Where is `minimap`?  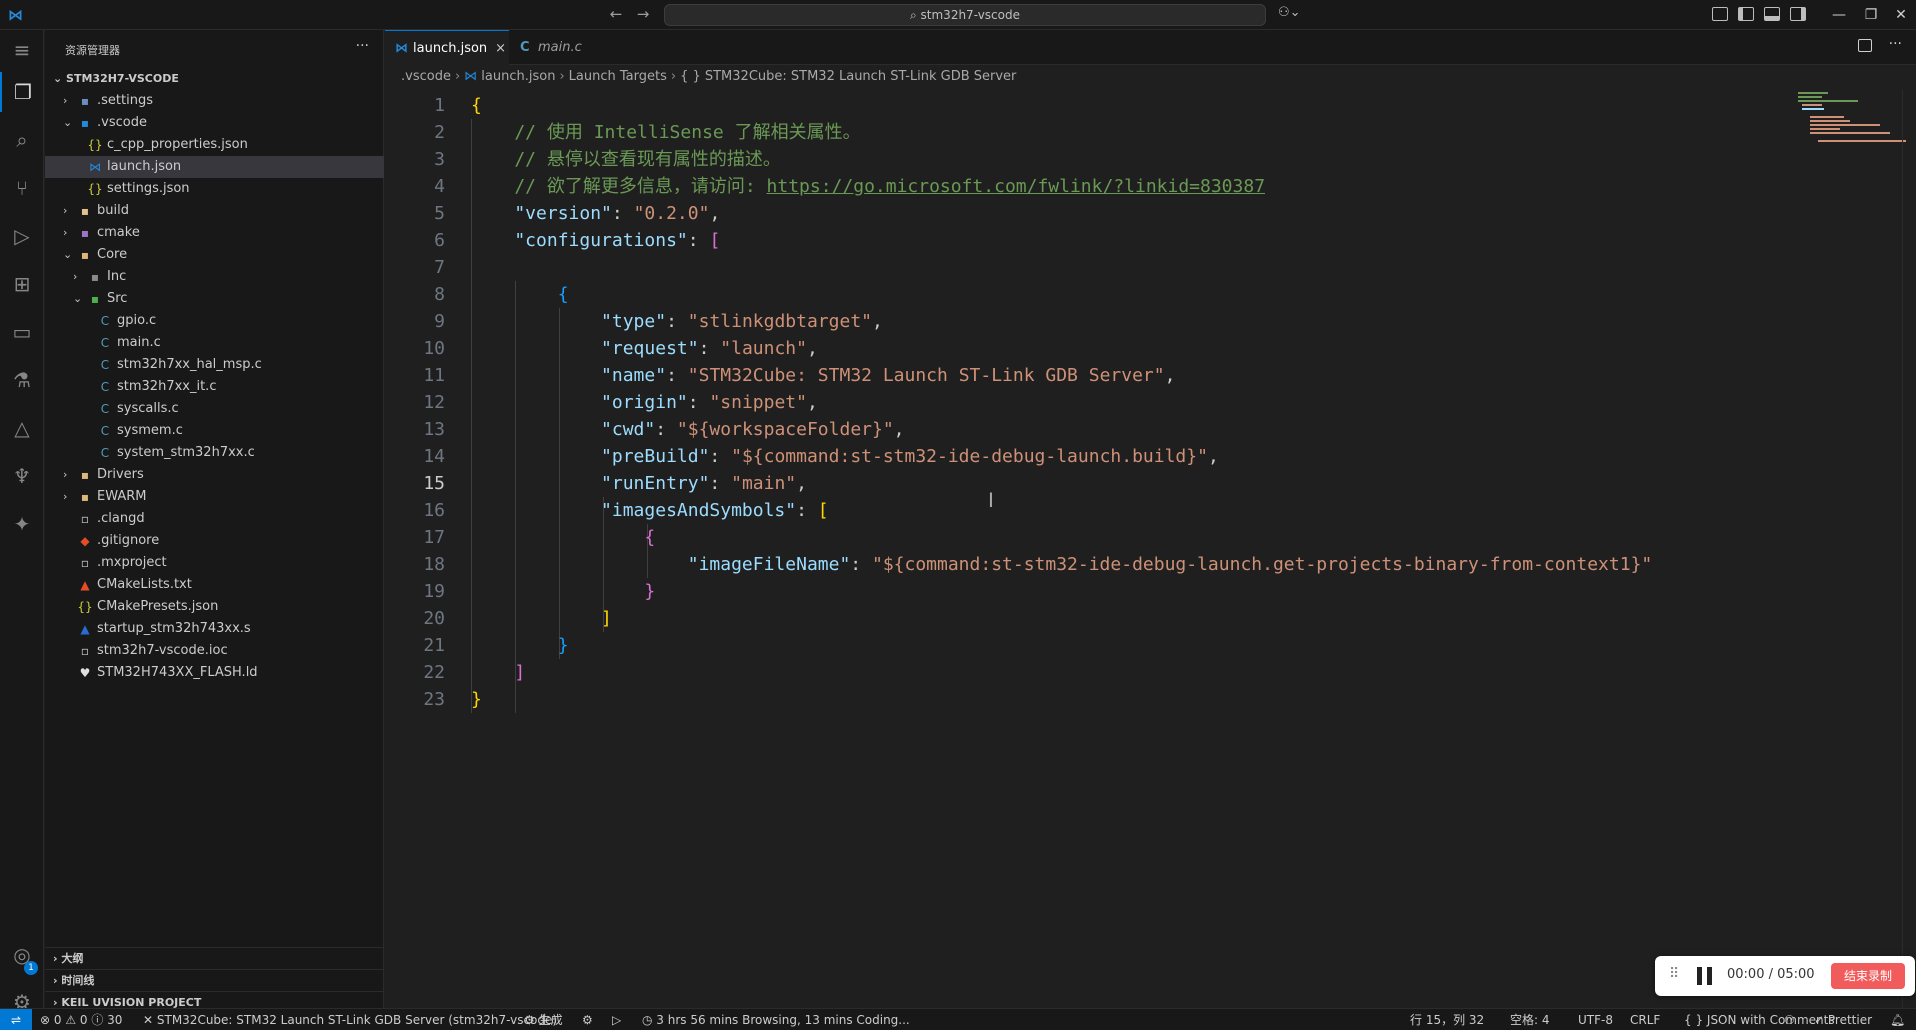
minimap is located at coordinates (1851, 120).